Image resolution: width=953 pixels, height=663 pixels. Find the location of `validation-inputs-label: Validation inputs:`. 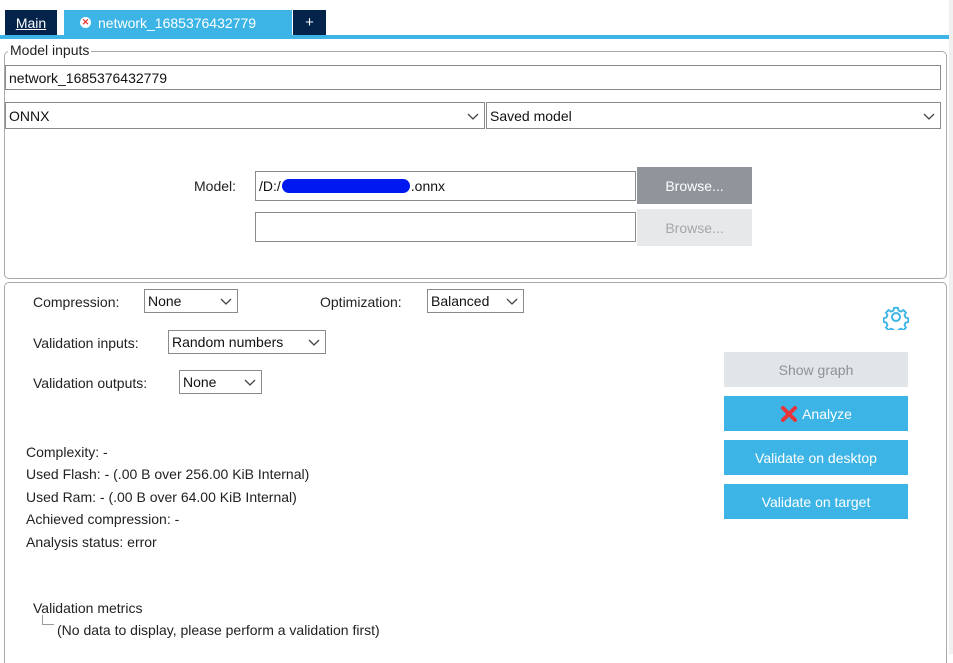

validation-inputs-label: Validation inputs: is located at coordinates (86, 343).